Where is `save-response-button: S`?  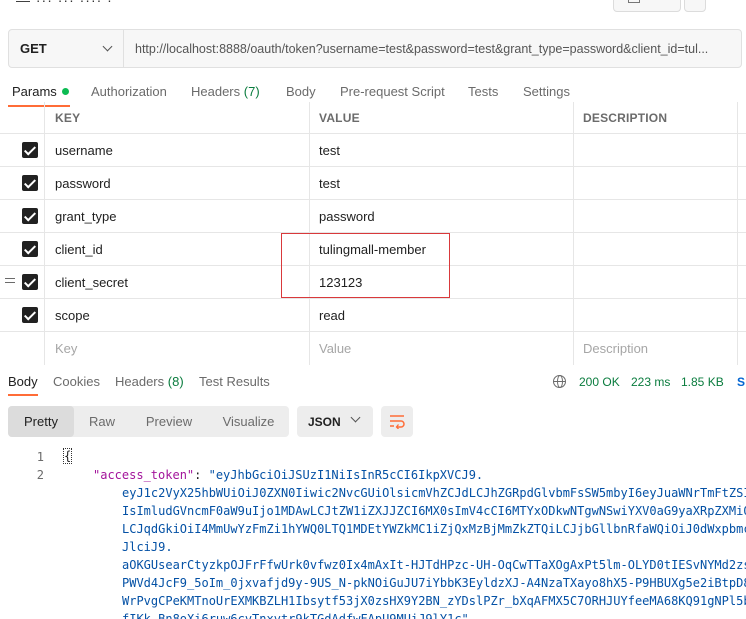
save-response-button: S is located at coordinates (741, 382).